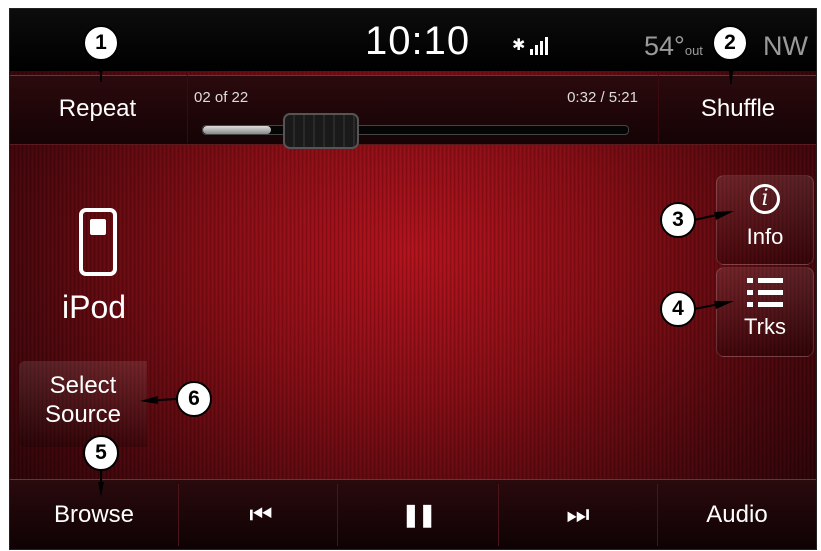  What do you see at coordinates (731, 76) in the screenshot?
I see `callout-2-leader` at bounding box center [731, 76].